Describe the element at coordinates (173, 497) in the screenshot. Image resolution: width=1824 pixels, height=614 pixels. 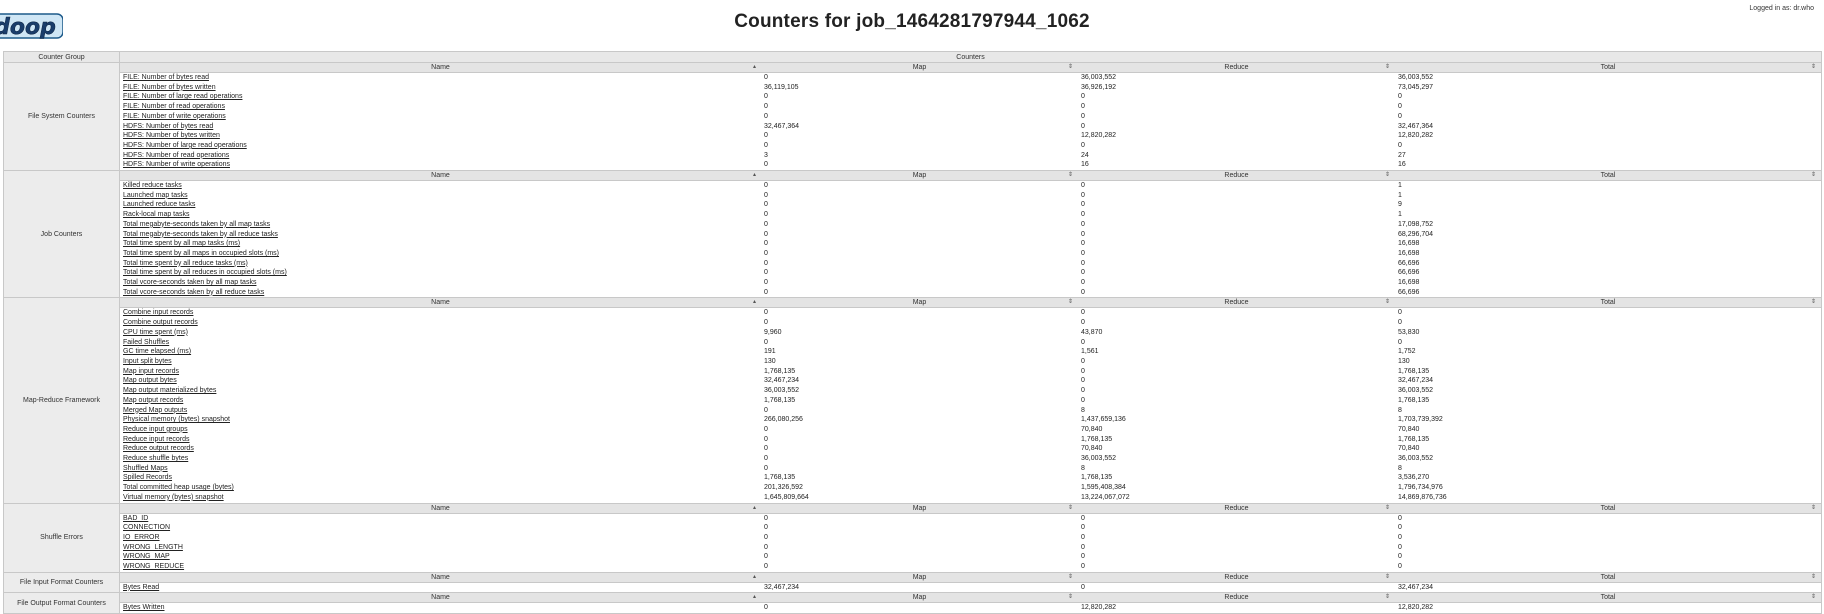
I see `counter-name-link: Virtual memory (bytes) snapshot` at that location.